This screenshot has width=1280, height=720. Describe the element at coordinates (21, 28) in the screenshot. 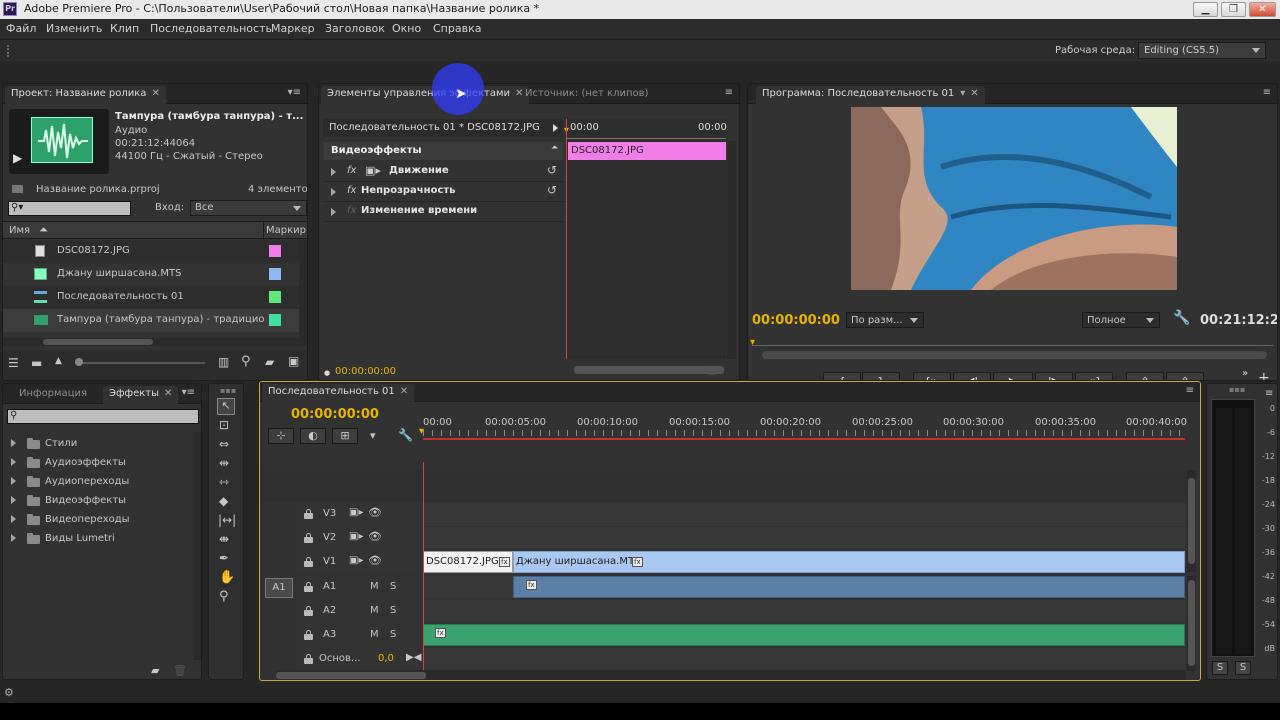

I see `menu-file: Файл` at that location.